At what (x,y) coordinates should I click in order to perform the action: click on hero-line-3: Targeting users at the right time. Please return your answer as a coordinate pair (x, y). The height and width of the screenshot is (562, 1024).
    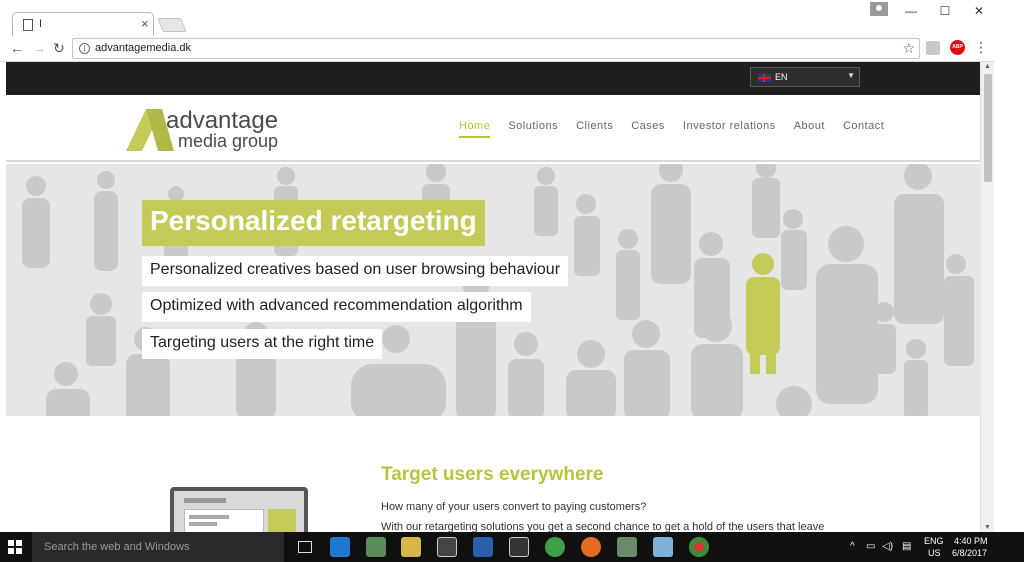
    Looking at the image, I should click on (262, 344).